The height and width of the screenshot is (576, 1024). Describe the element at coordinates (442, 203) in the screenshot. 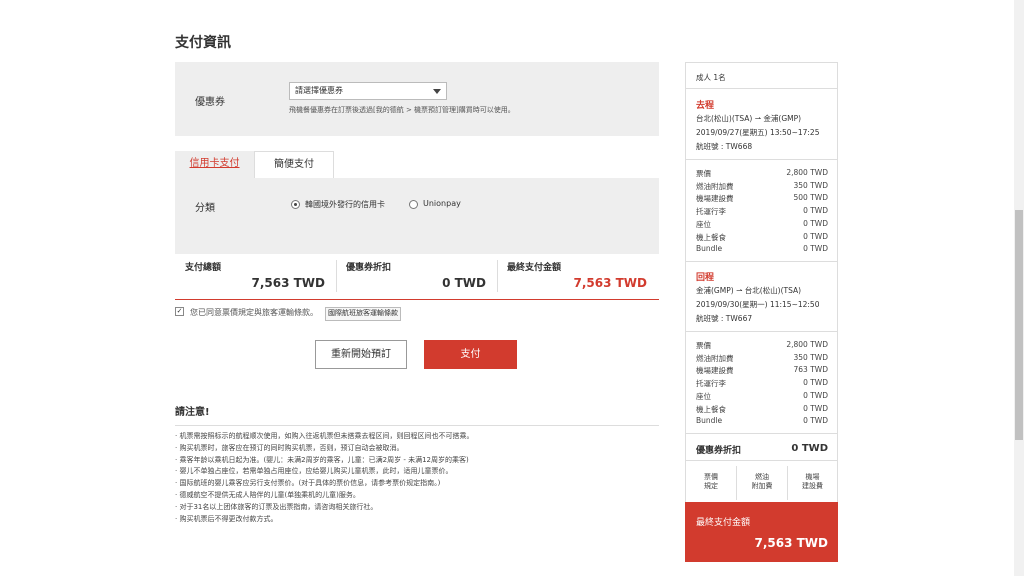

I see `radio-unionpay-label: Unionpay` at that location.